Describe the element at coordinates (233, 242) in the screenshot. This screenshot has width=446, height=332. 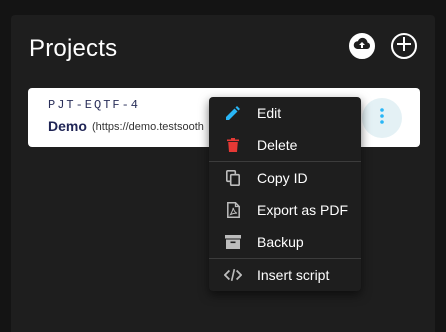
I see `archive-icon` at that location.